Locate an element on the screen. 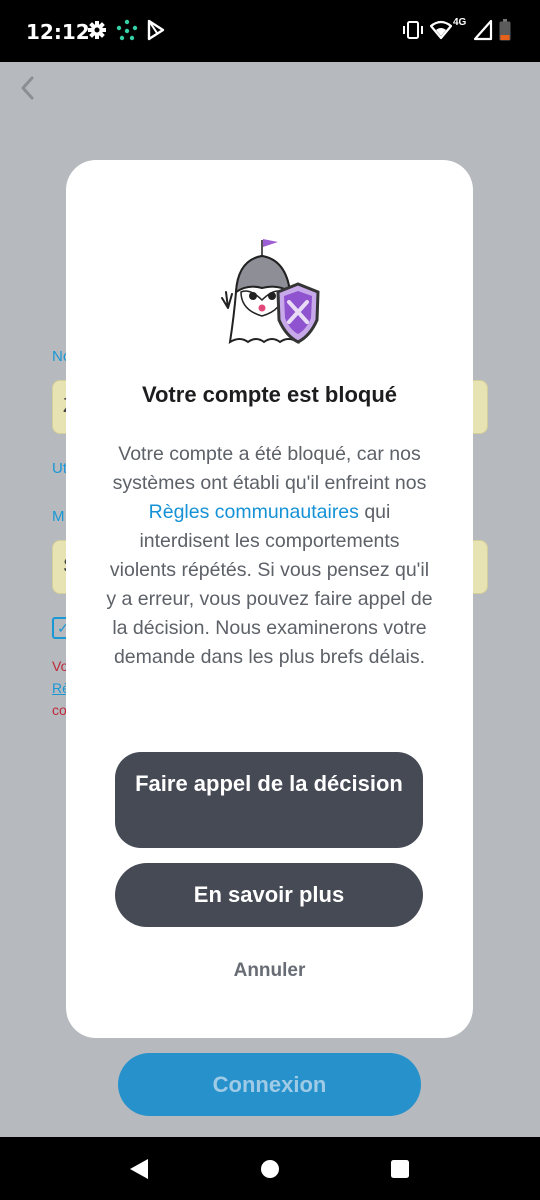 This screenshot has height=1200, width=540. bg-field-label-2: Ut is located at coordinates (59, 468).